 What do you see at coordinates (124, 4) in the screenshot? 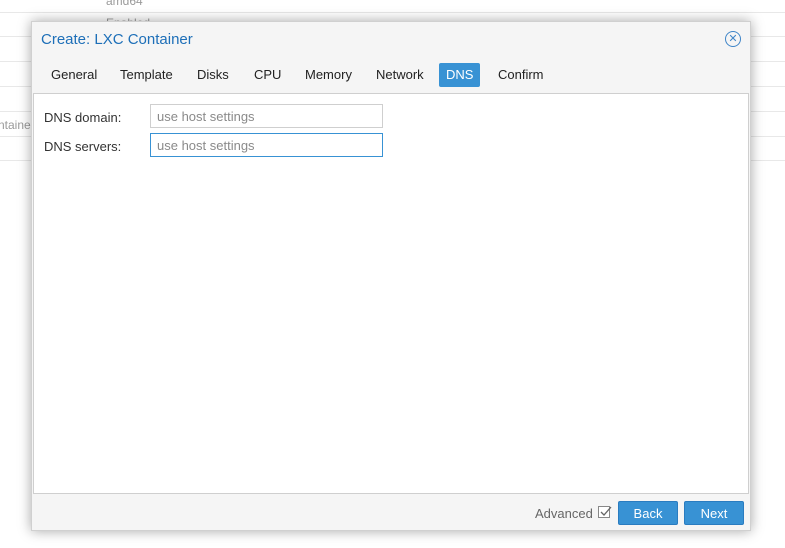
I see `background-text: amd64` at bounding box center [124, 4].